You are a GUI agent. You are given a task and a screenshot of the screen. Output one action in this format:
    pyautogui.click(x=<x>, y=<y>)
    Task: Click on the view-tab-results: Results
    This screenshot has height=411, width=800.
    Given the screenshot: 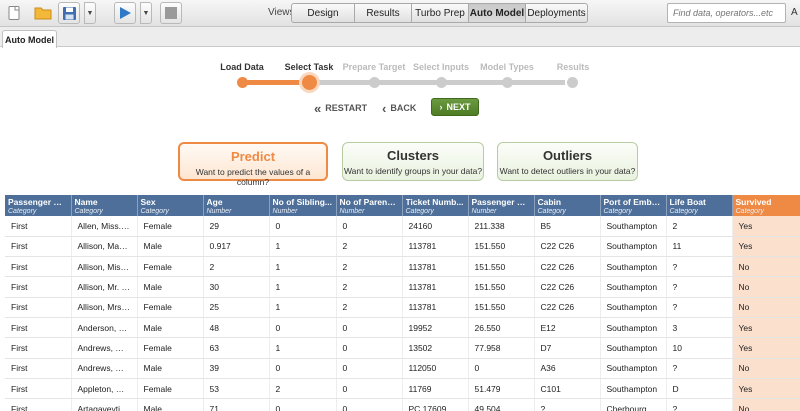 What is the action you would take?
    pyautogui.click(x=383, y=13)
    